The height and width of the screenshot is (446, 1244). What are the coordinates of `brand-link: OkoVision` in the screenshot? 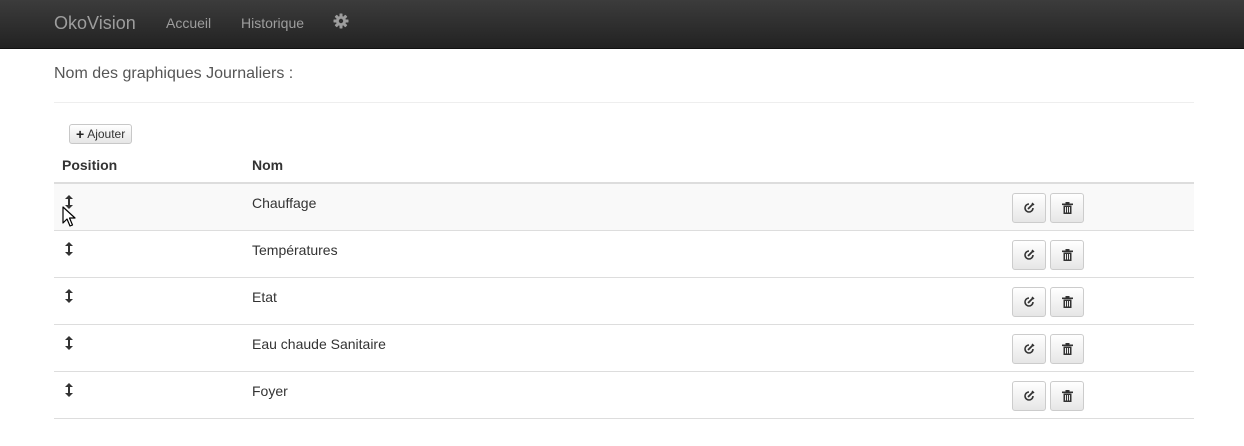 It's located at (95, 23).